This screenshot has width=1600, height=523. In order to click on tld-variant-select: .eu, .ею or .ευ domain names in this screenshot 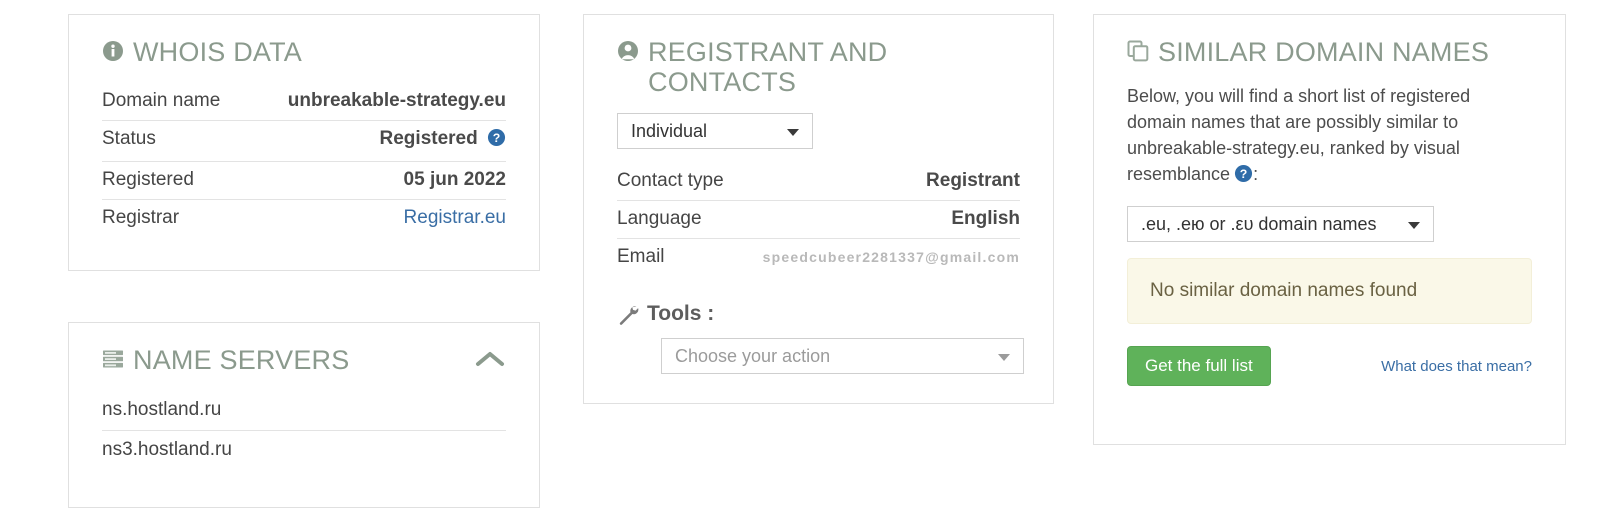, I will do `click(1280, 224)`.